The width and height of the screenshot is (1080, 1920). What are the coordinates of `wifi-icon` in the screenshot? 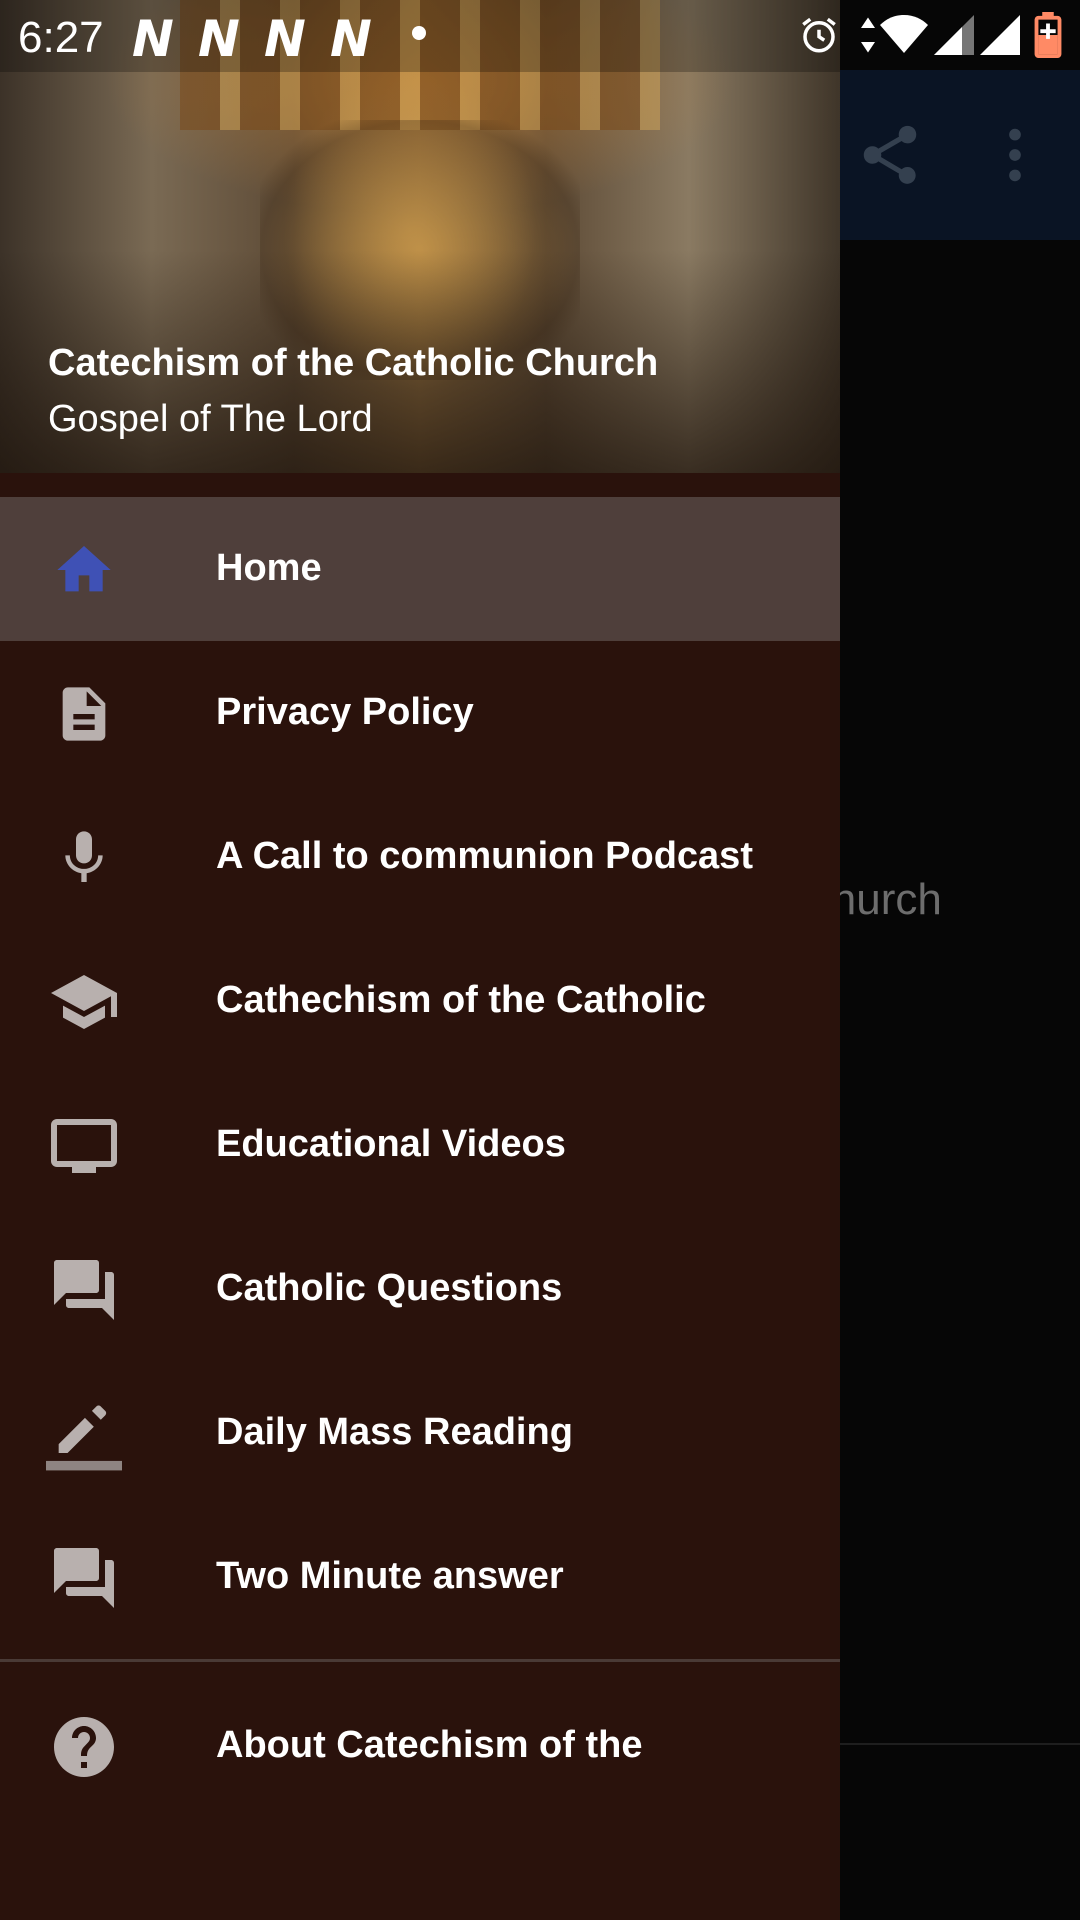 It's located at (904, 34).